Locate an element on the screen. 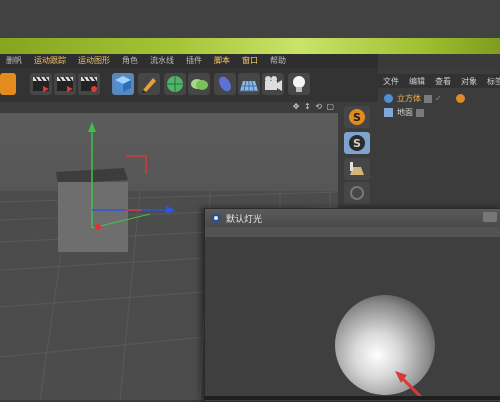 This screenshot has height=402, width=500. object-name-floor: 地面 is located at coordinates (405, 112).